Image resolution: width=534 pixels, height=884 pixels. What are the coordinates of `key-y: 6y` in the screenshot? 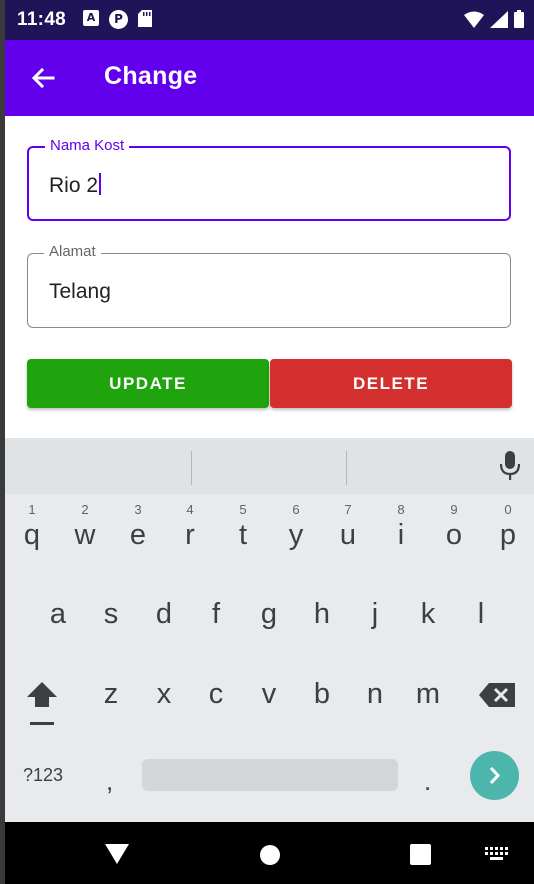 It's located at (296, 527).